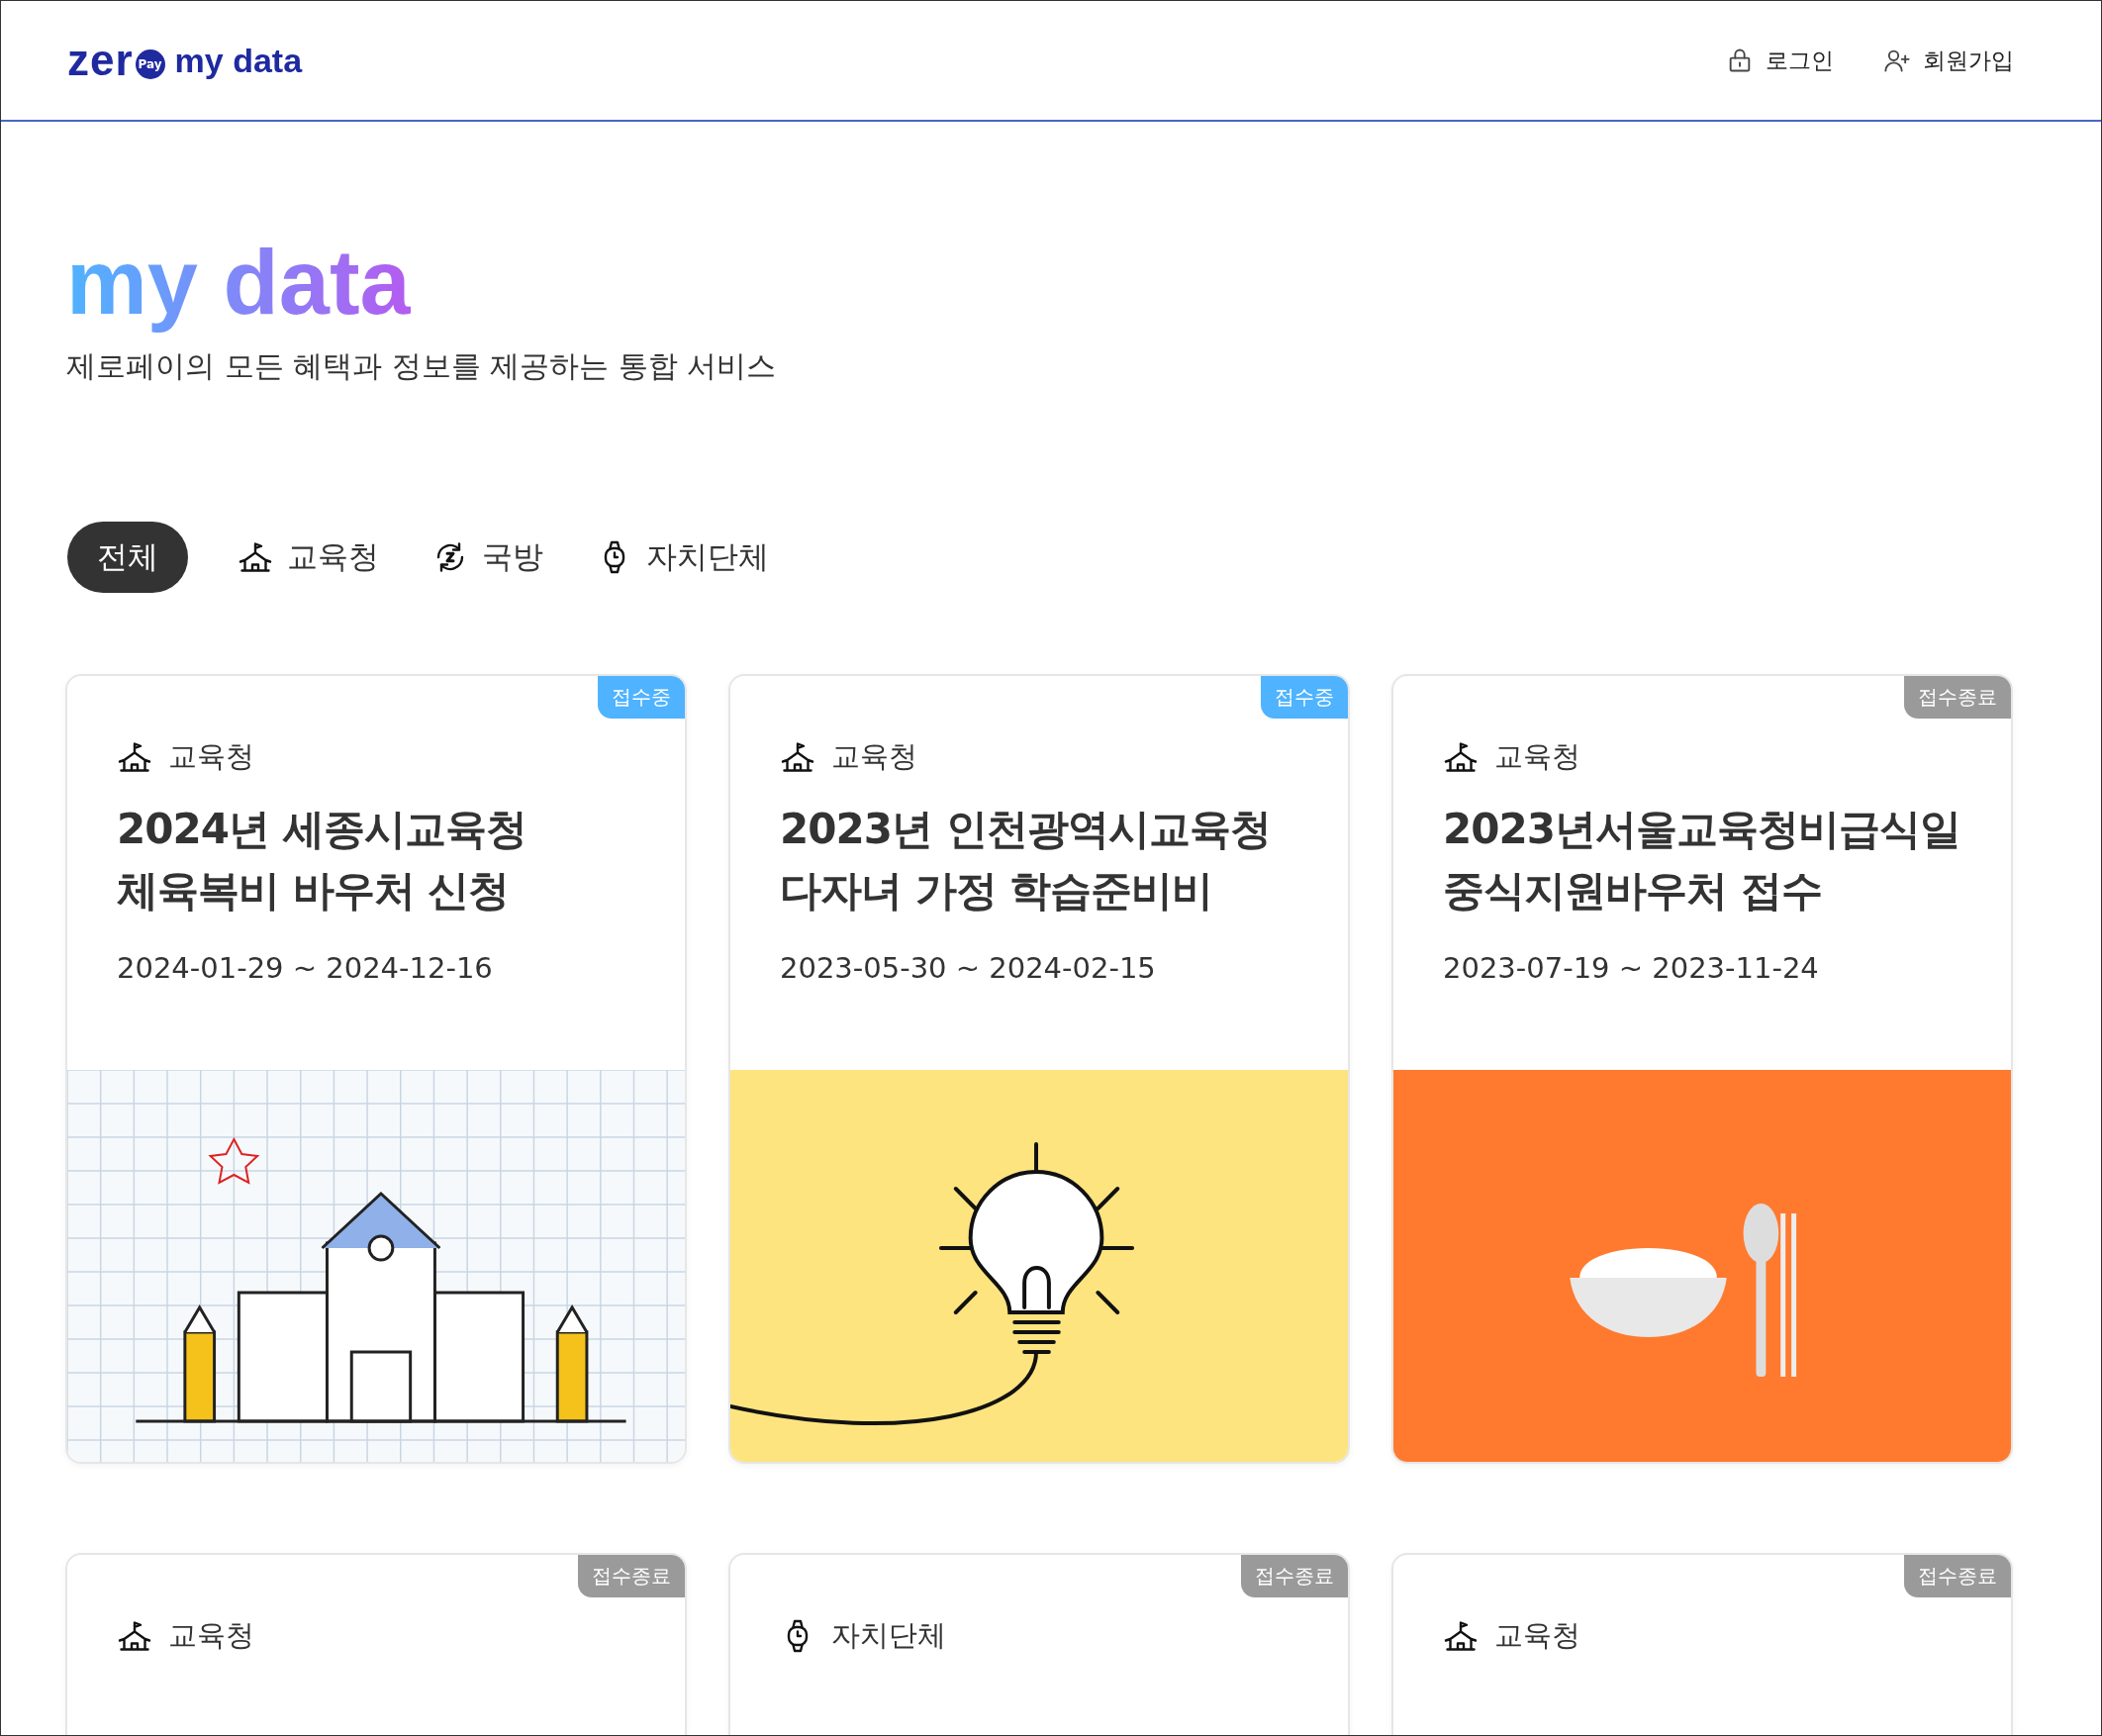 The image size is (2102, 1736). I want to click on pay-badge: Pay, so click(150, 64).